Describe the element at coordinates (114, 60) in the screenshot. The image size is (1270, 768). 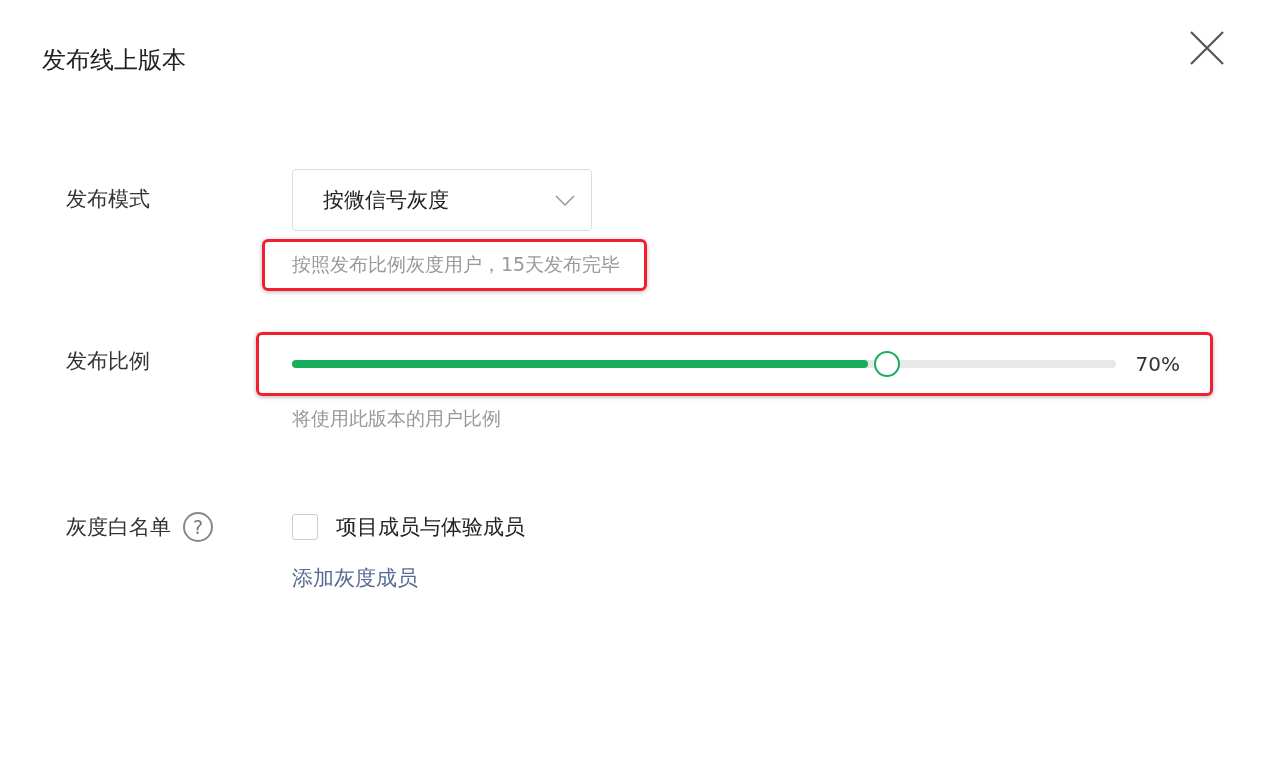
I see `dialog-title: 发布线上版本` at that location.